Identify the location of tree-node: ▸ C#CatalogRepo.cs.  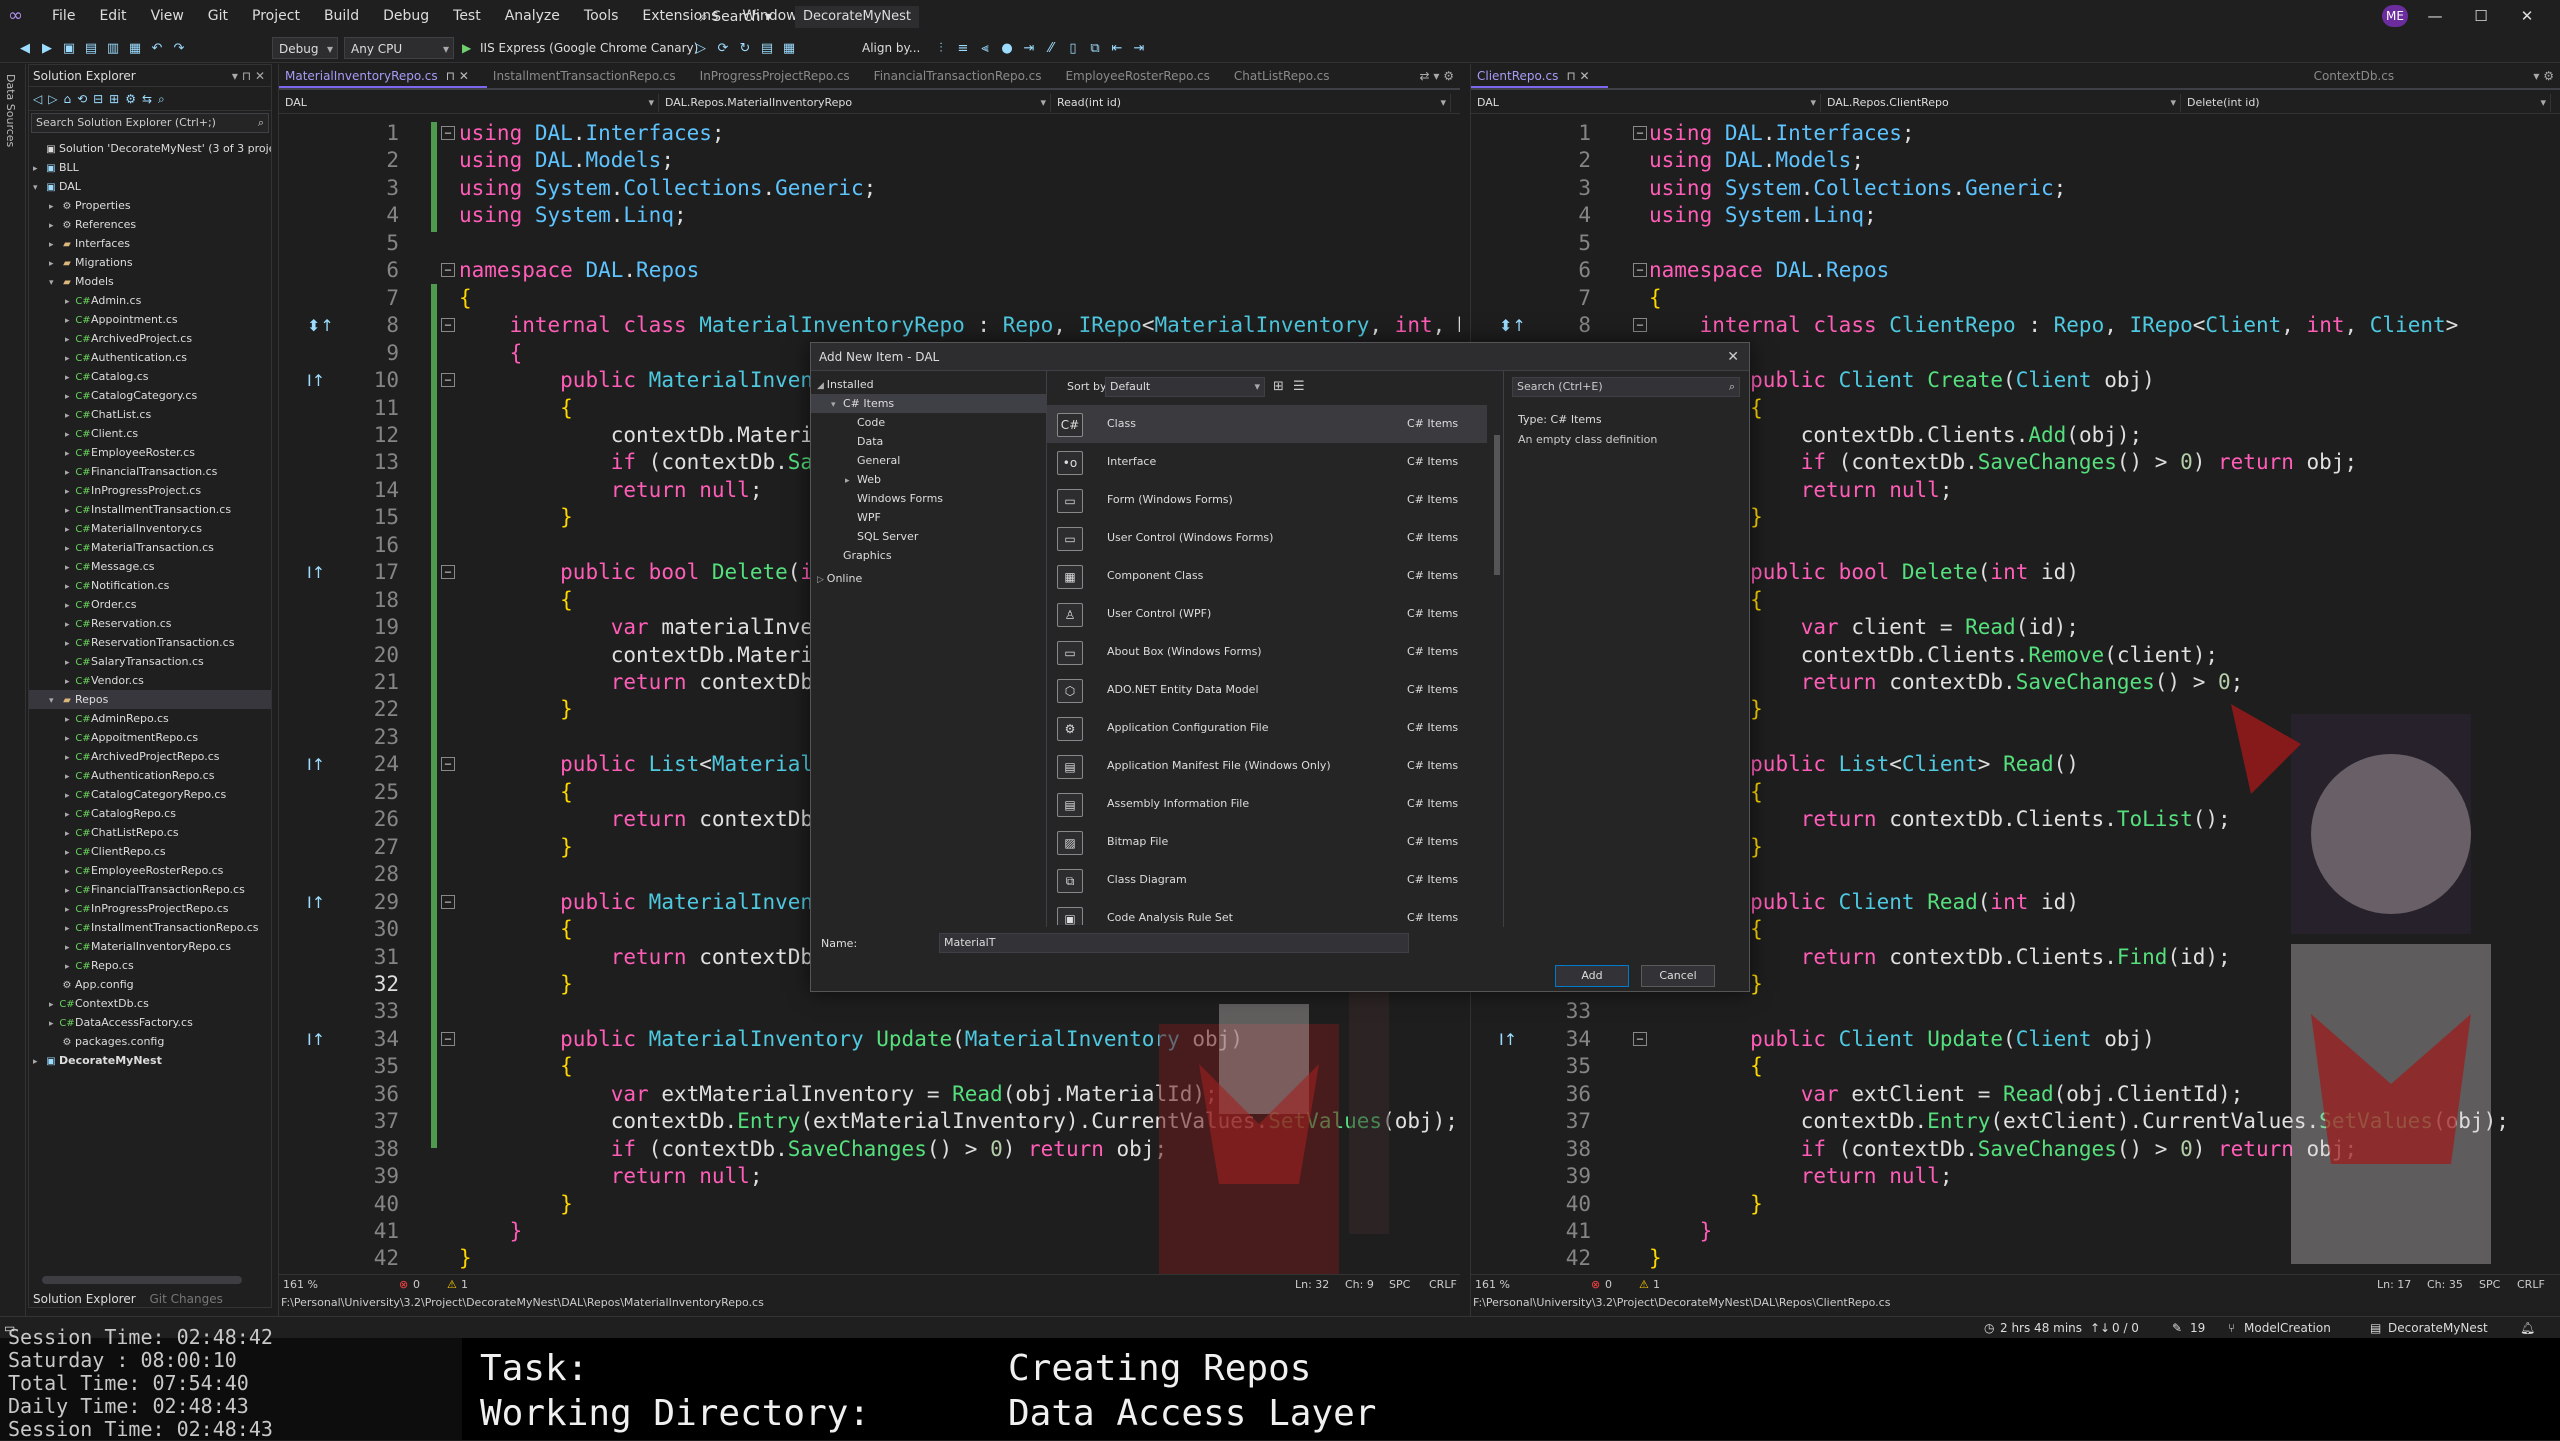
(150, 813).